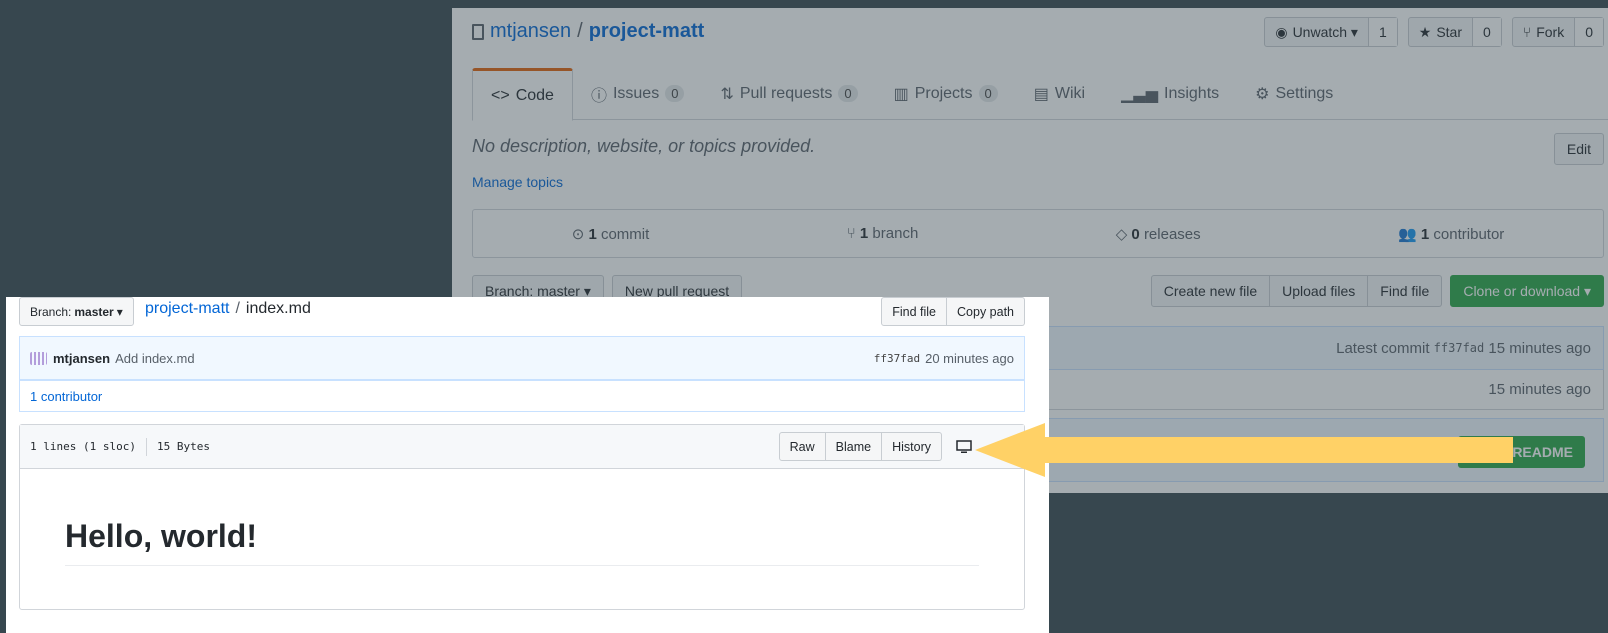 Image resolution: width=1608 pixels, height=633 pixels. I want to click on file-line-count: 1 lines (1 sloc), so click(83, 446).